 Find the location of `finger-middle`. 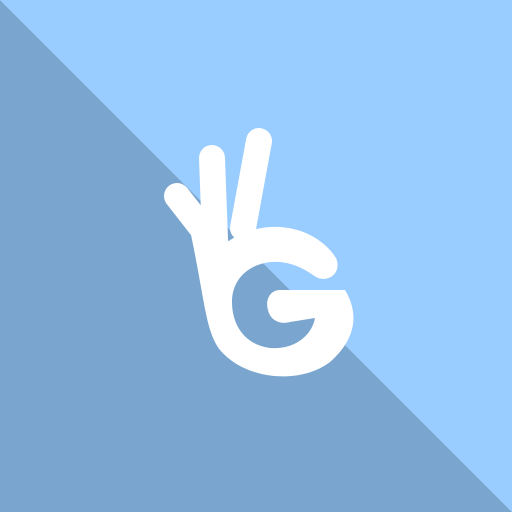

finger-middle is located at coordinates (213, 199).